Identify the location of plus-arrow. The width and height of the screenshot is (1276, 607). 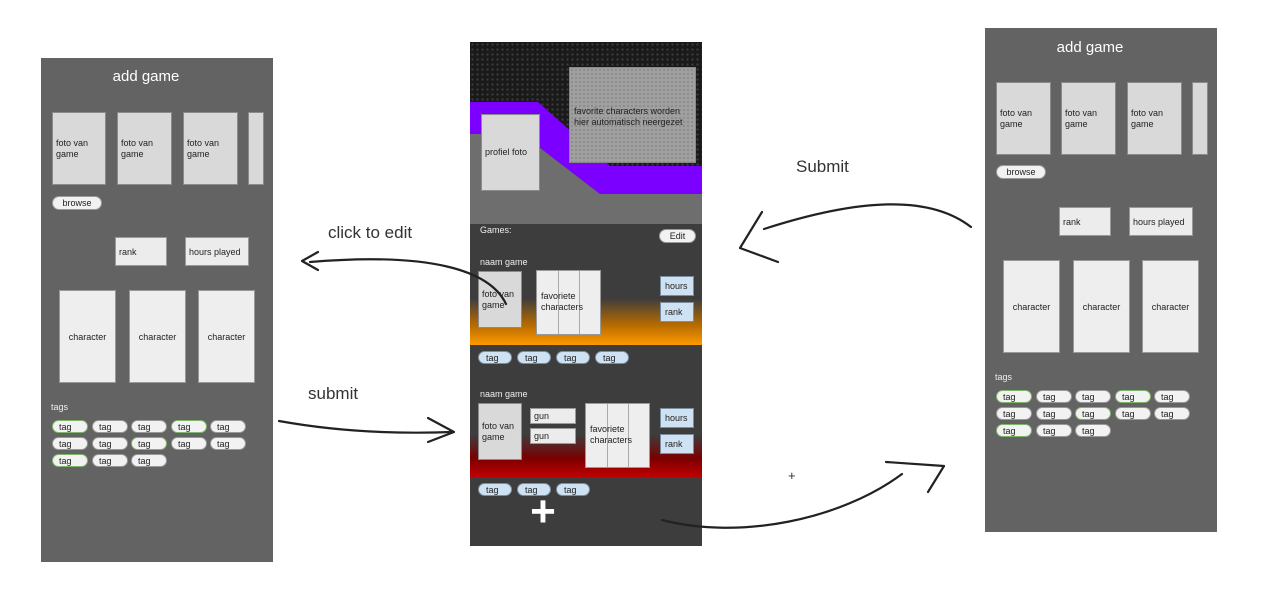
(782, 500).